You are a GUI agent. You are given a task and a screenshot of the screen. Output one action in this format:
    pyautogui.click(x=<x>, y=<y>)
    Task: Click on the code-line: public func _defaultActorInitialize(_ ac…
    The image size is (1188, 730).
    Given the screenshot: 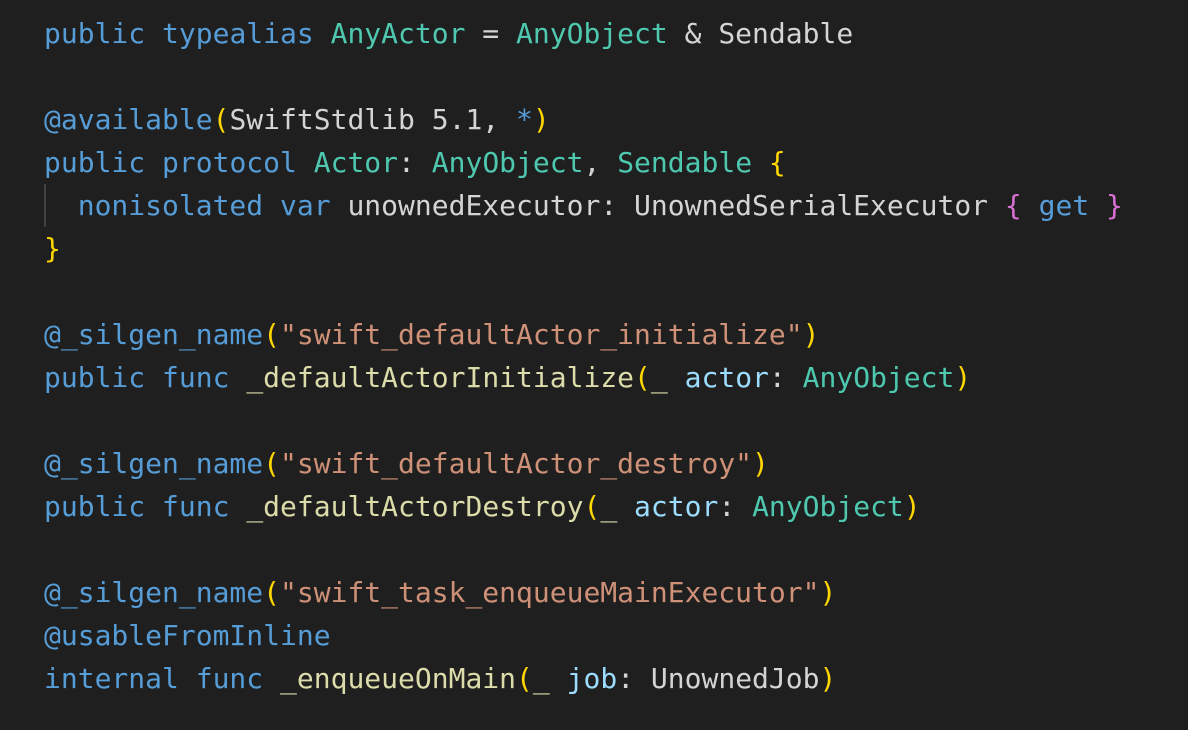 What is the action you would take?
    pyautogui.click(x=507, y=377)
    